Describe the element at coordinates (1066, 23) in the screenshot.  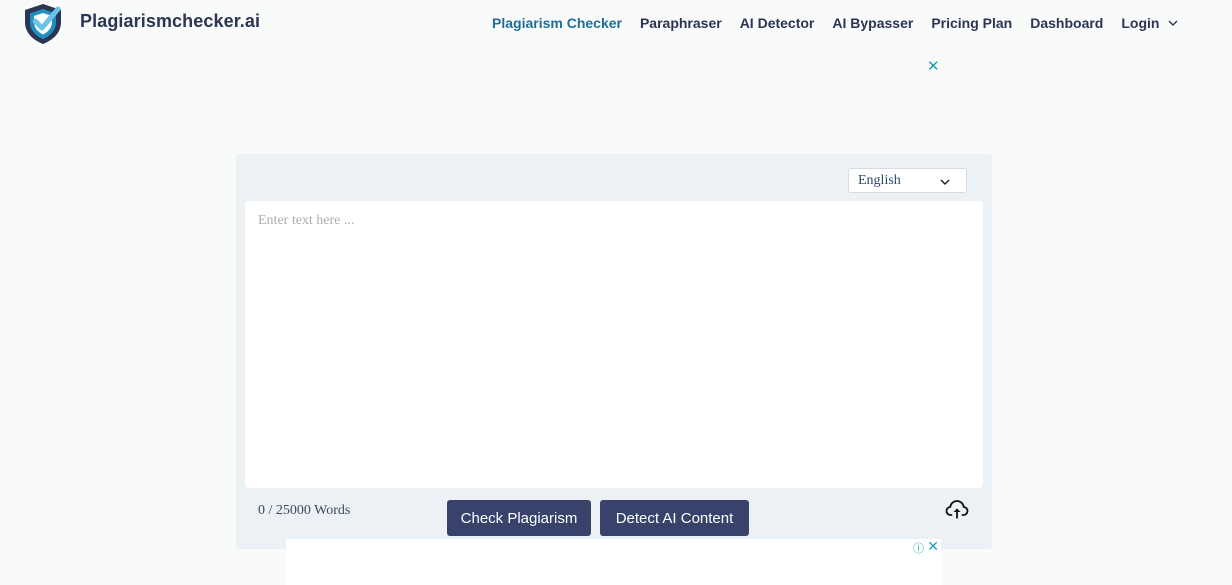
I see `nav-dashboard: Dashboard` at that location.